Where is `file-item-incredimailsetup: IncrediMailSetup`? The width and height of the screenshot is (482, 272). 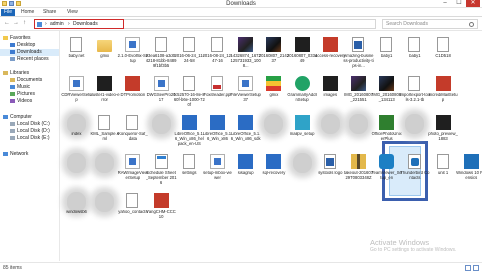
file-item-incredimailsetup: IncrediMailSetup is located at coordinates (443, 92).